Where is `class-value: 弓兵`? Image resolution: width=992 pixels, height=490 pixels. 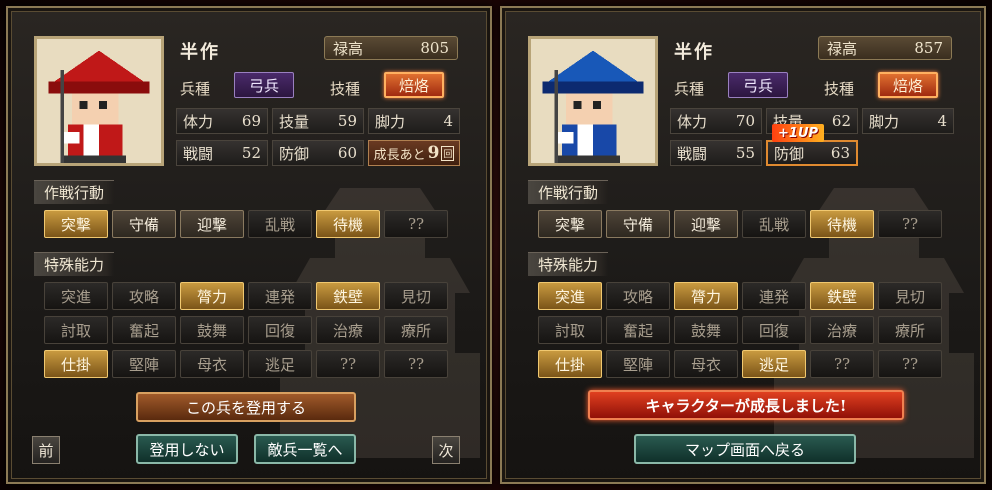 class-value: 弓兵 is located at coordinates (758, 85).